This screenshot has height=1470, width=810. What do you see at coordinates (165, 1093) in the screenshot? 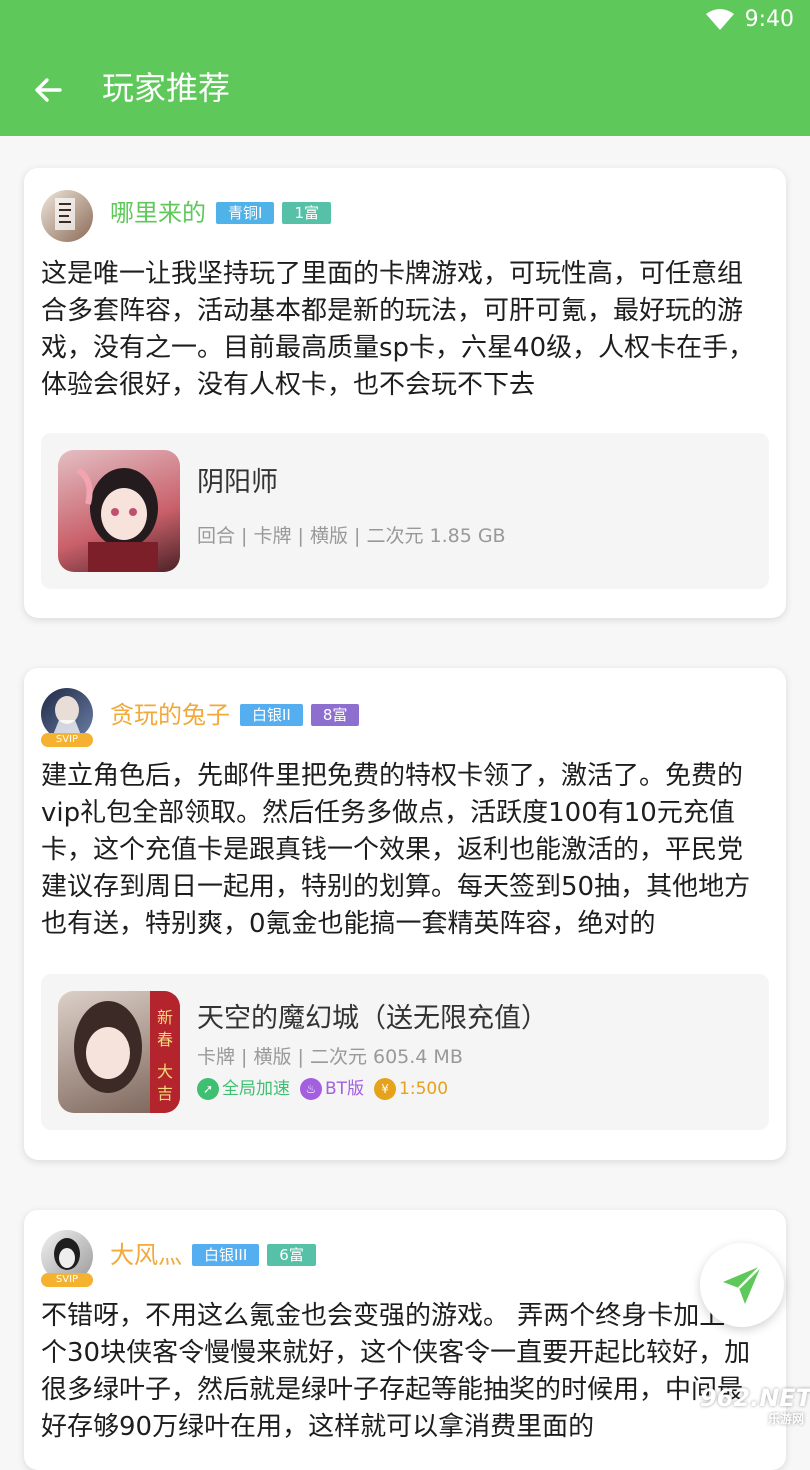
I see `svg-text: 吉` at bounding box center [165, 1093].